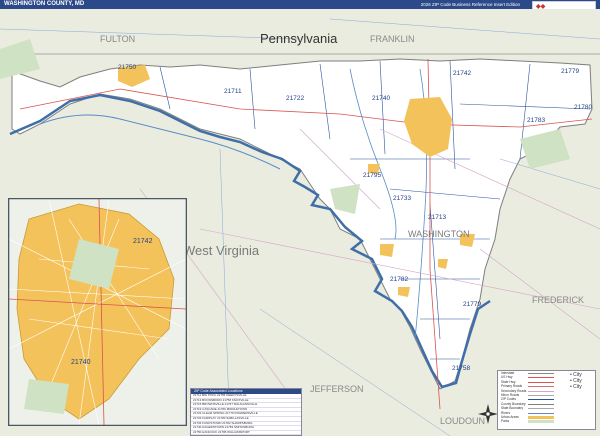 The height and width of the screenshot is (436, 600). What do you see at coordinates (246, 433) in the screenshot?
I see `legend-row: 21750 HANCOCK 21795 WILLIAMSPORT` at bounding box center [246, 433].